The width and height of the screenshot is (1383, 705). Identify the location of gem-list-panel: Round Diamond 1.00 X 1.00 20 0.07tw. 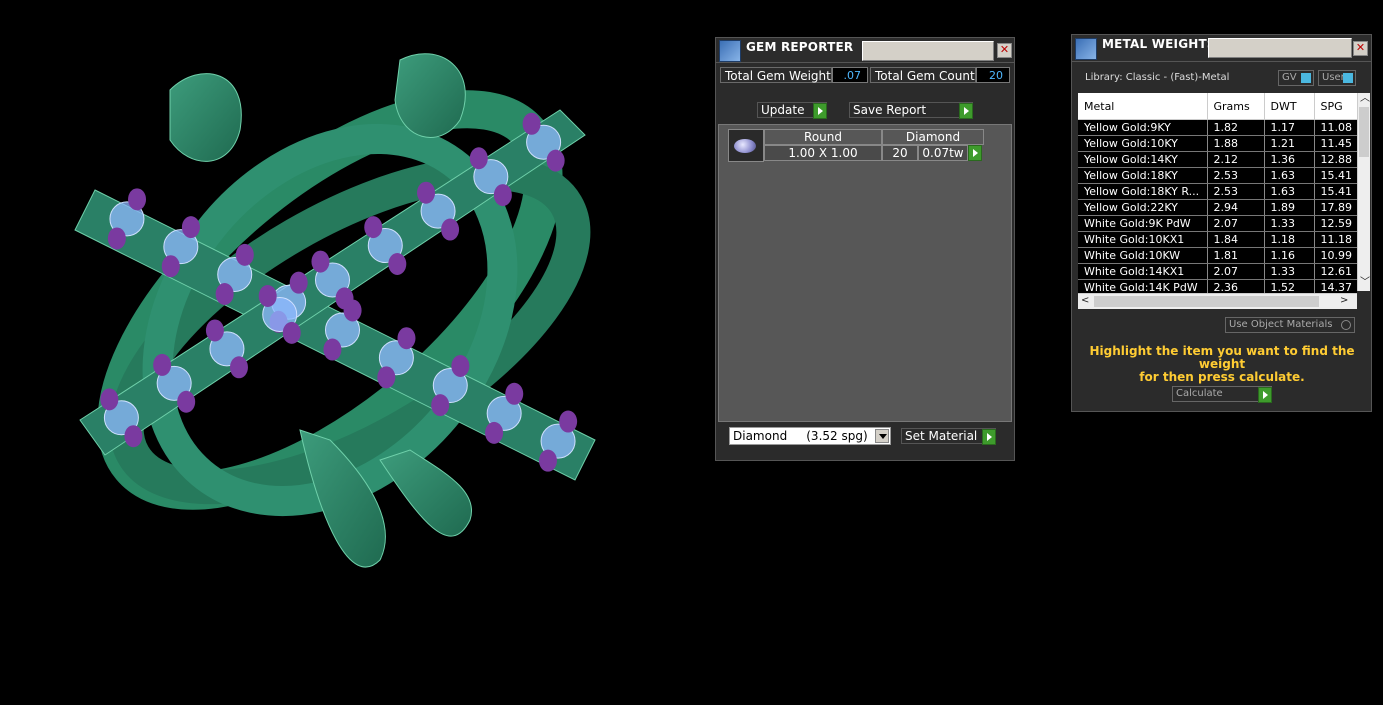
(865, 273).